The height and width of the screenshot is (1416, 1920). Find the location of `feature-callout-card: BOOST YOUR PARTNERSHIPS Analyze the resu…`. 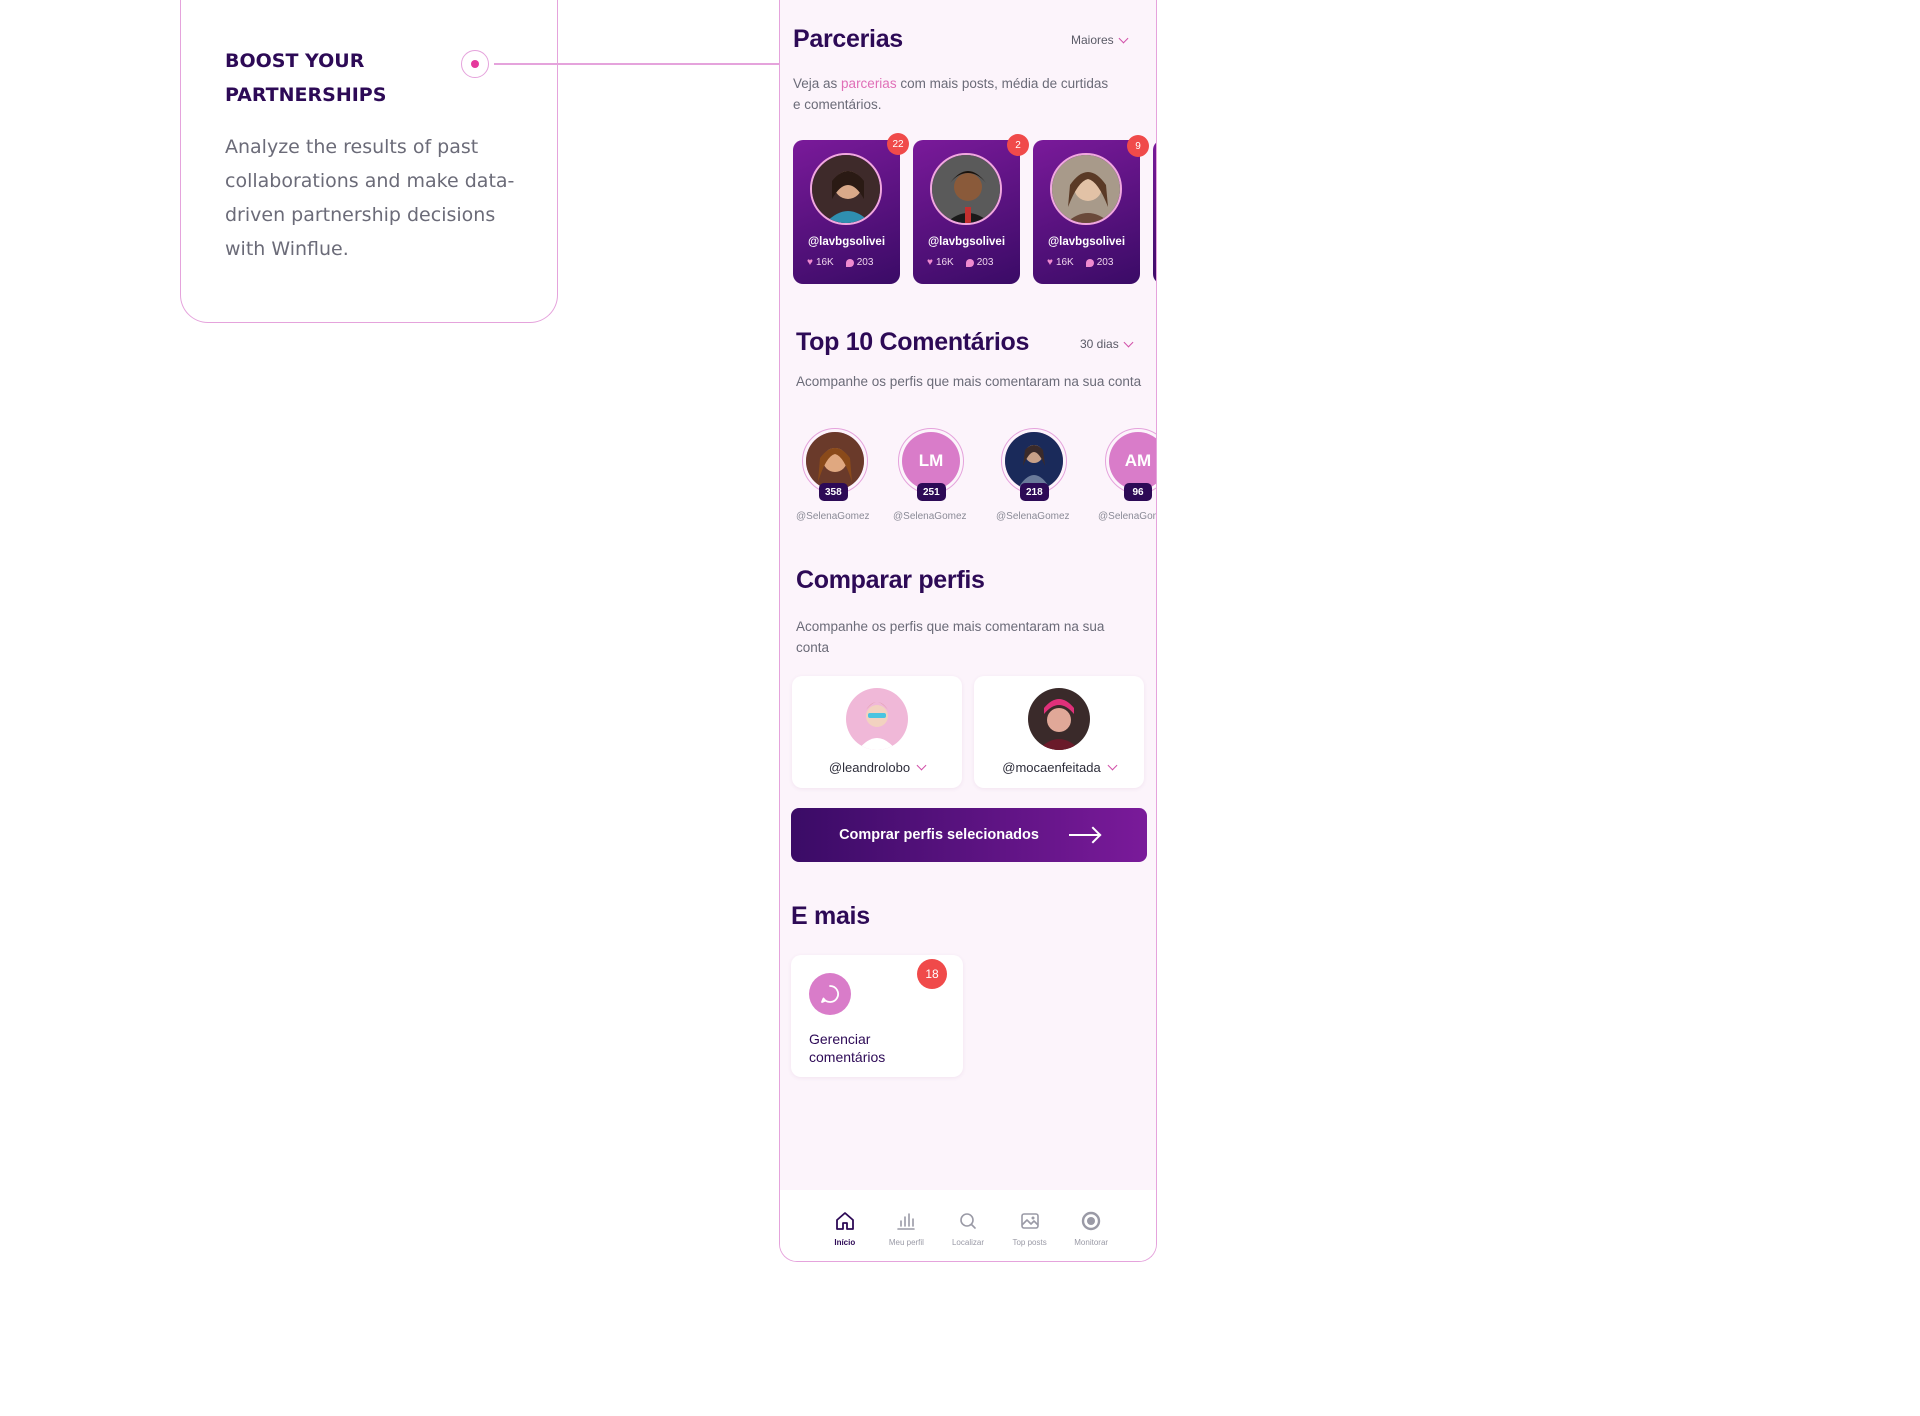

feature-callout-card: BOOST YOUR PARTNERSHIPS Analyze the resu… is located at coordinates (369, 161).